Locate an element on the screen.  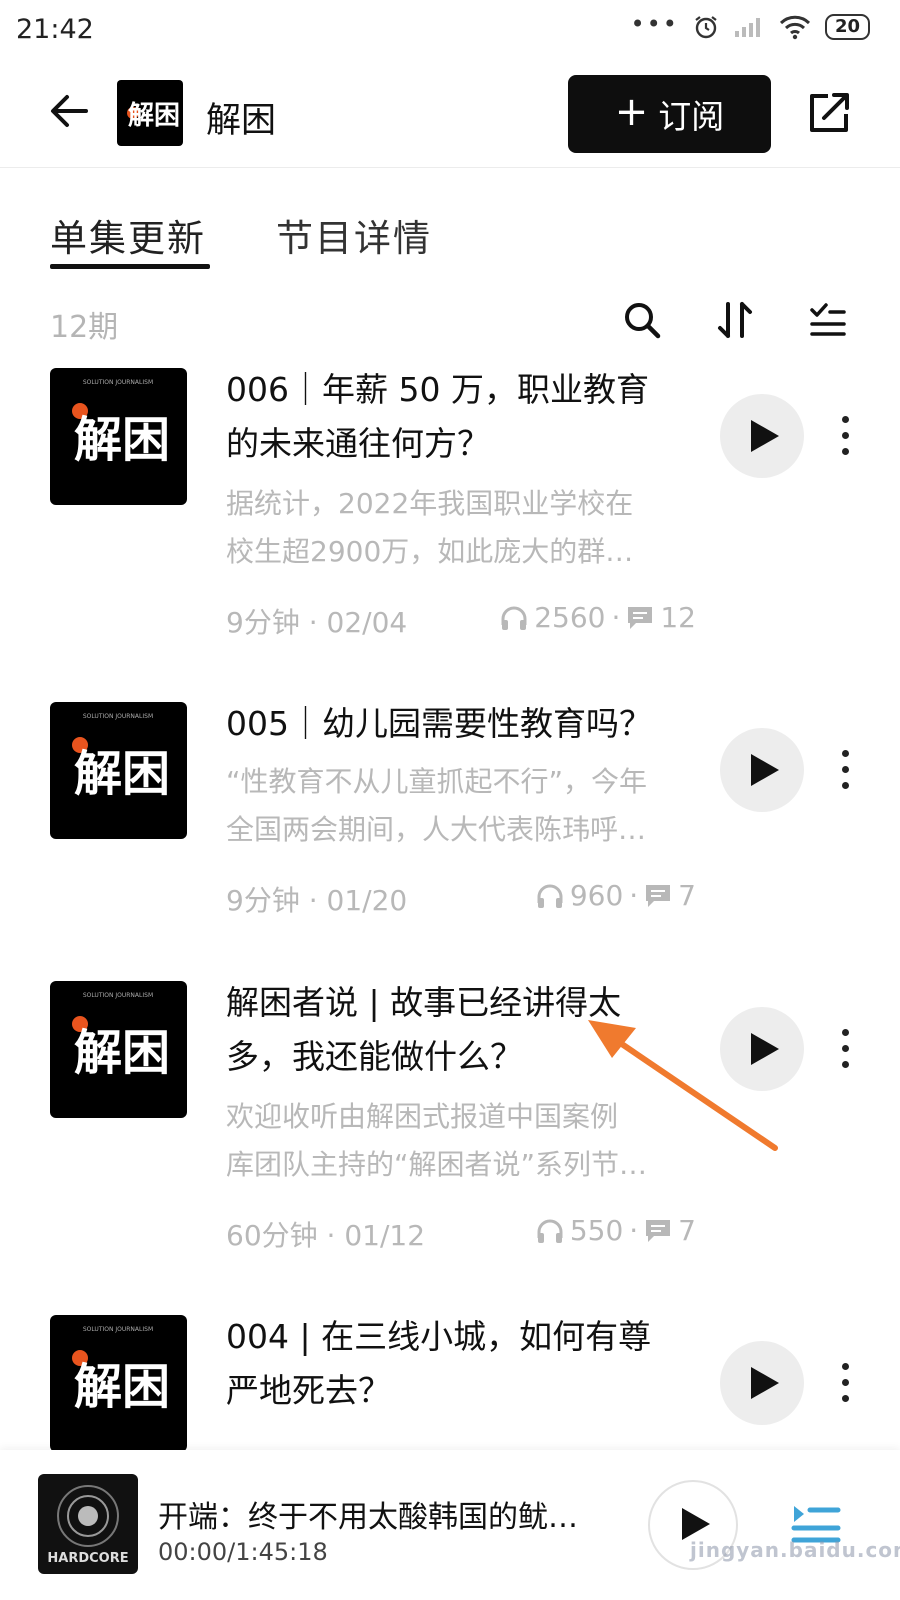
episode-desc-line: 欢迎收听由解困式报道中国案例 is located at coordinates (422, 1116).